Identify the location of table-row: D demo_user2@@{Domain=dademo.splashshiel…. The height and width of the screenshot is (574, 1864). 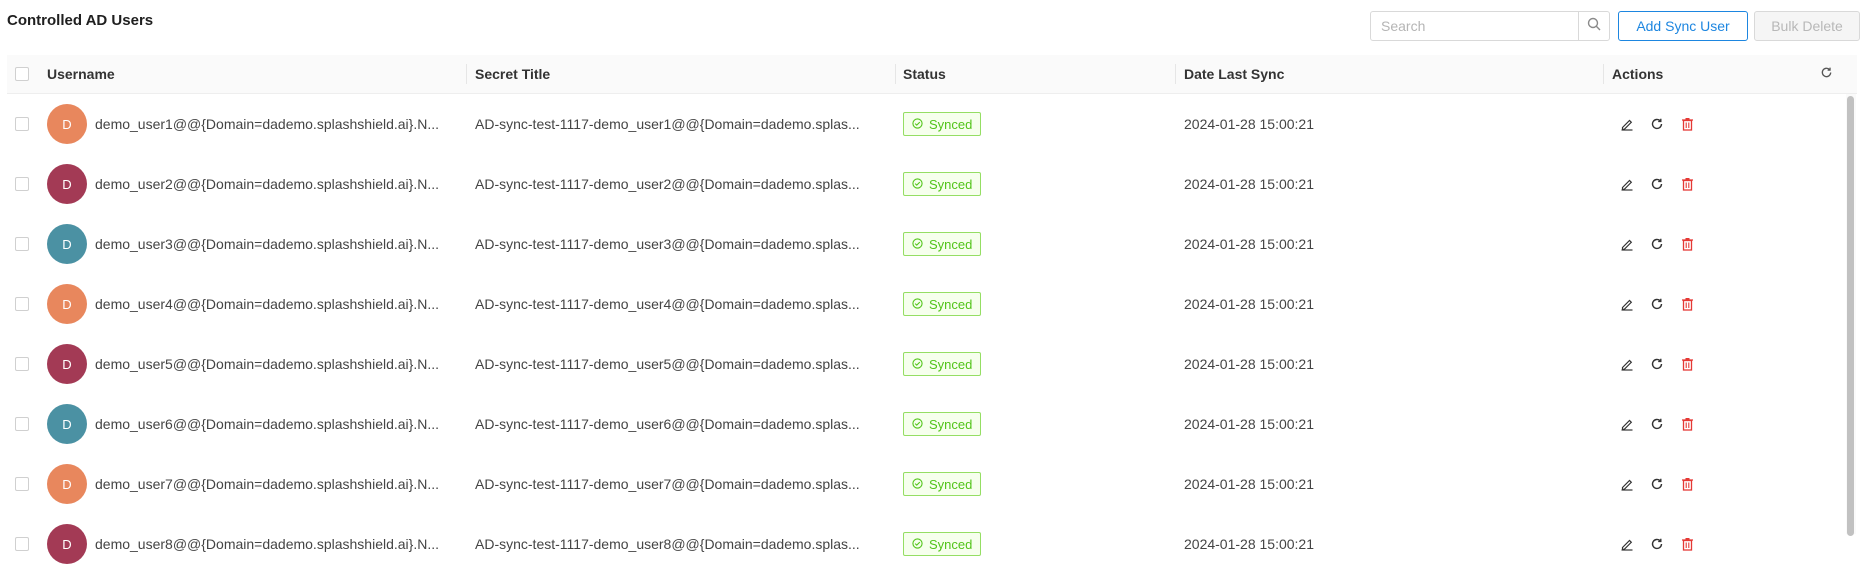
(932, 184).